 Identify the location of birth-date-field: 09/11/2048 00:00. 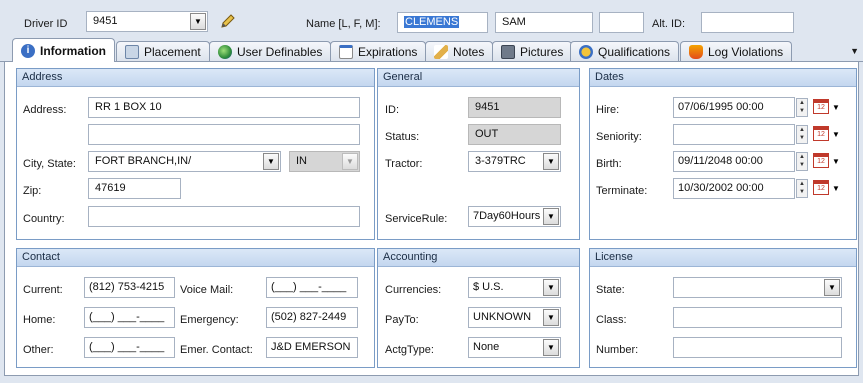
(734, 161).